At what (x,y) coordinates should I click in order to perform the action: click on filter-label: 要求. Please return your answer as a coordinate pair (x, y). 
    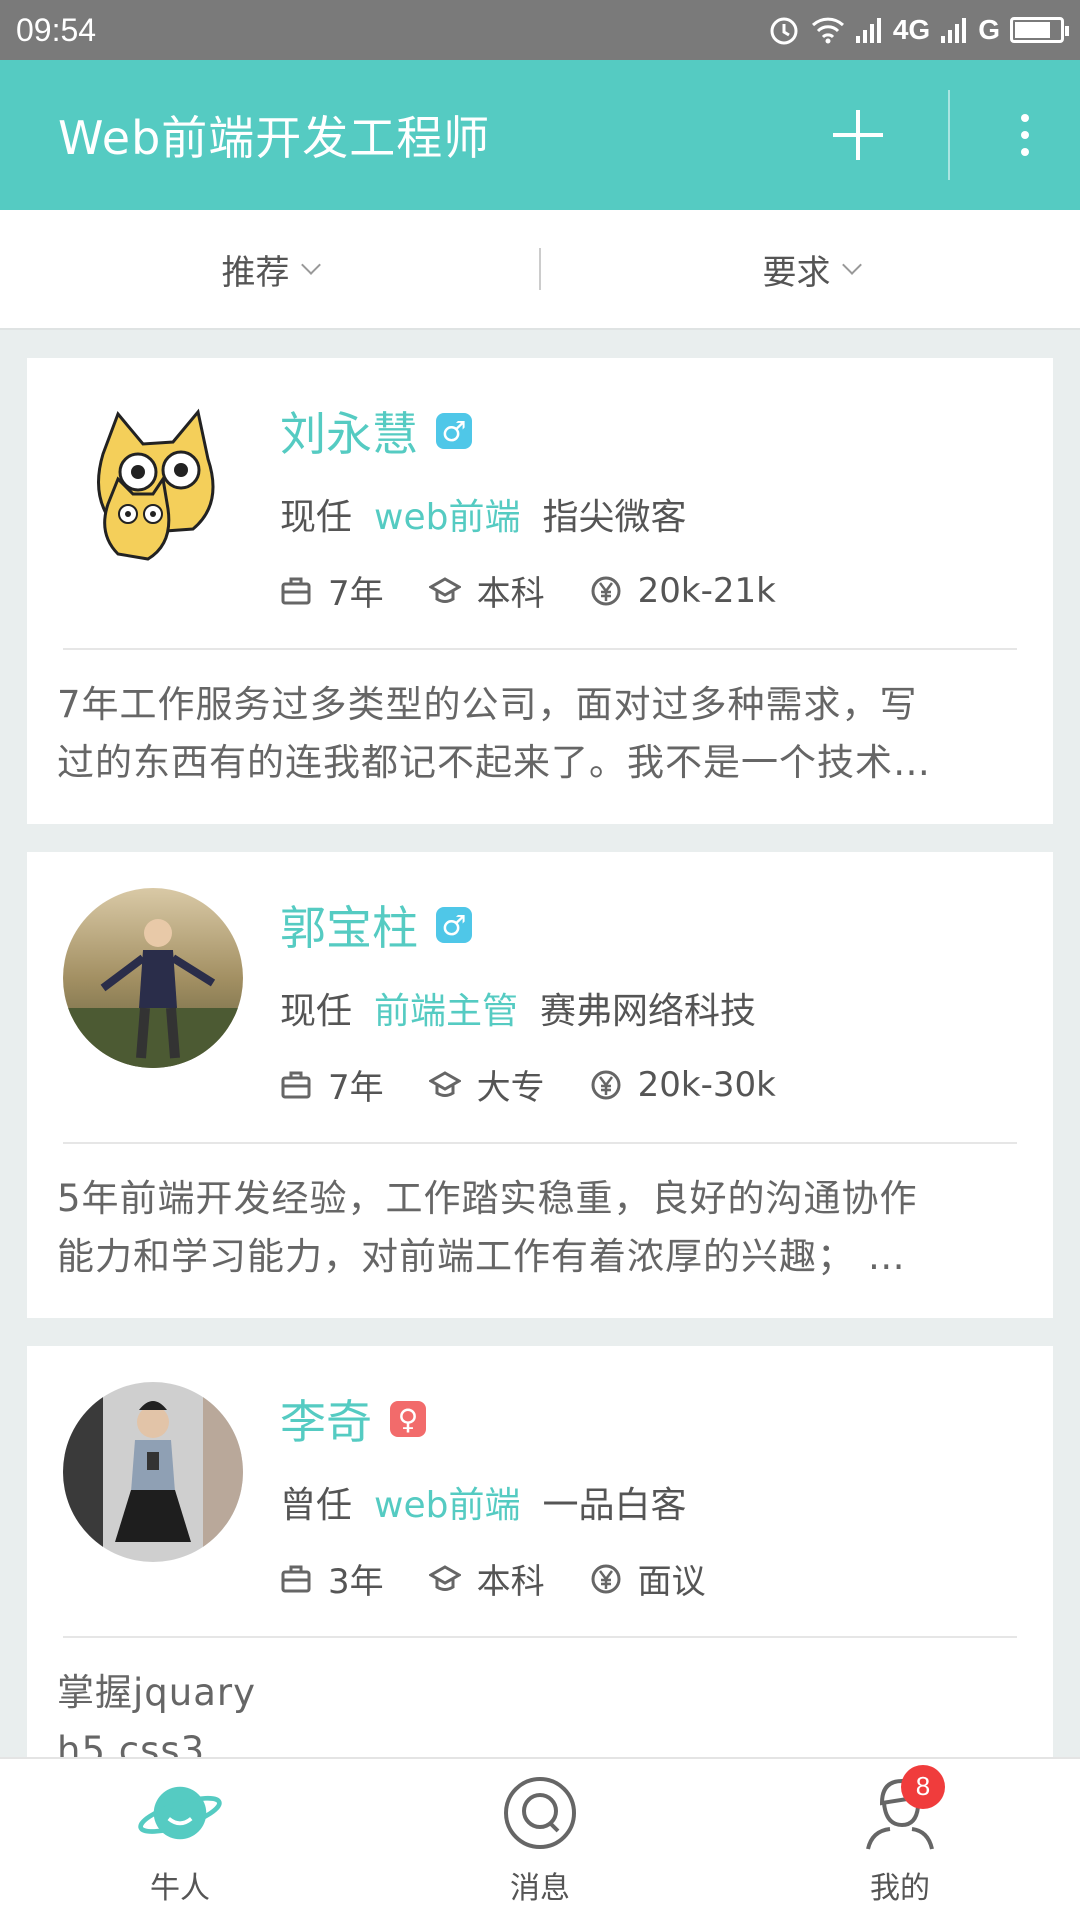
    Looking at the image, I should click on (796, 272).